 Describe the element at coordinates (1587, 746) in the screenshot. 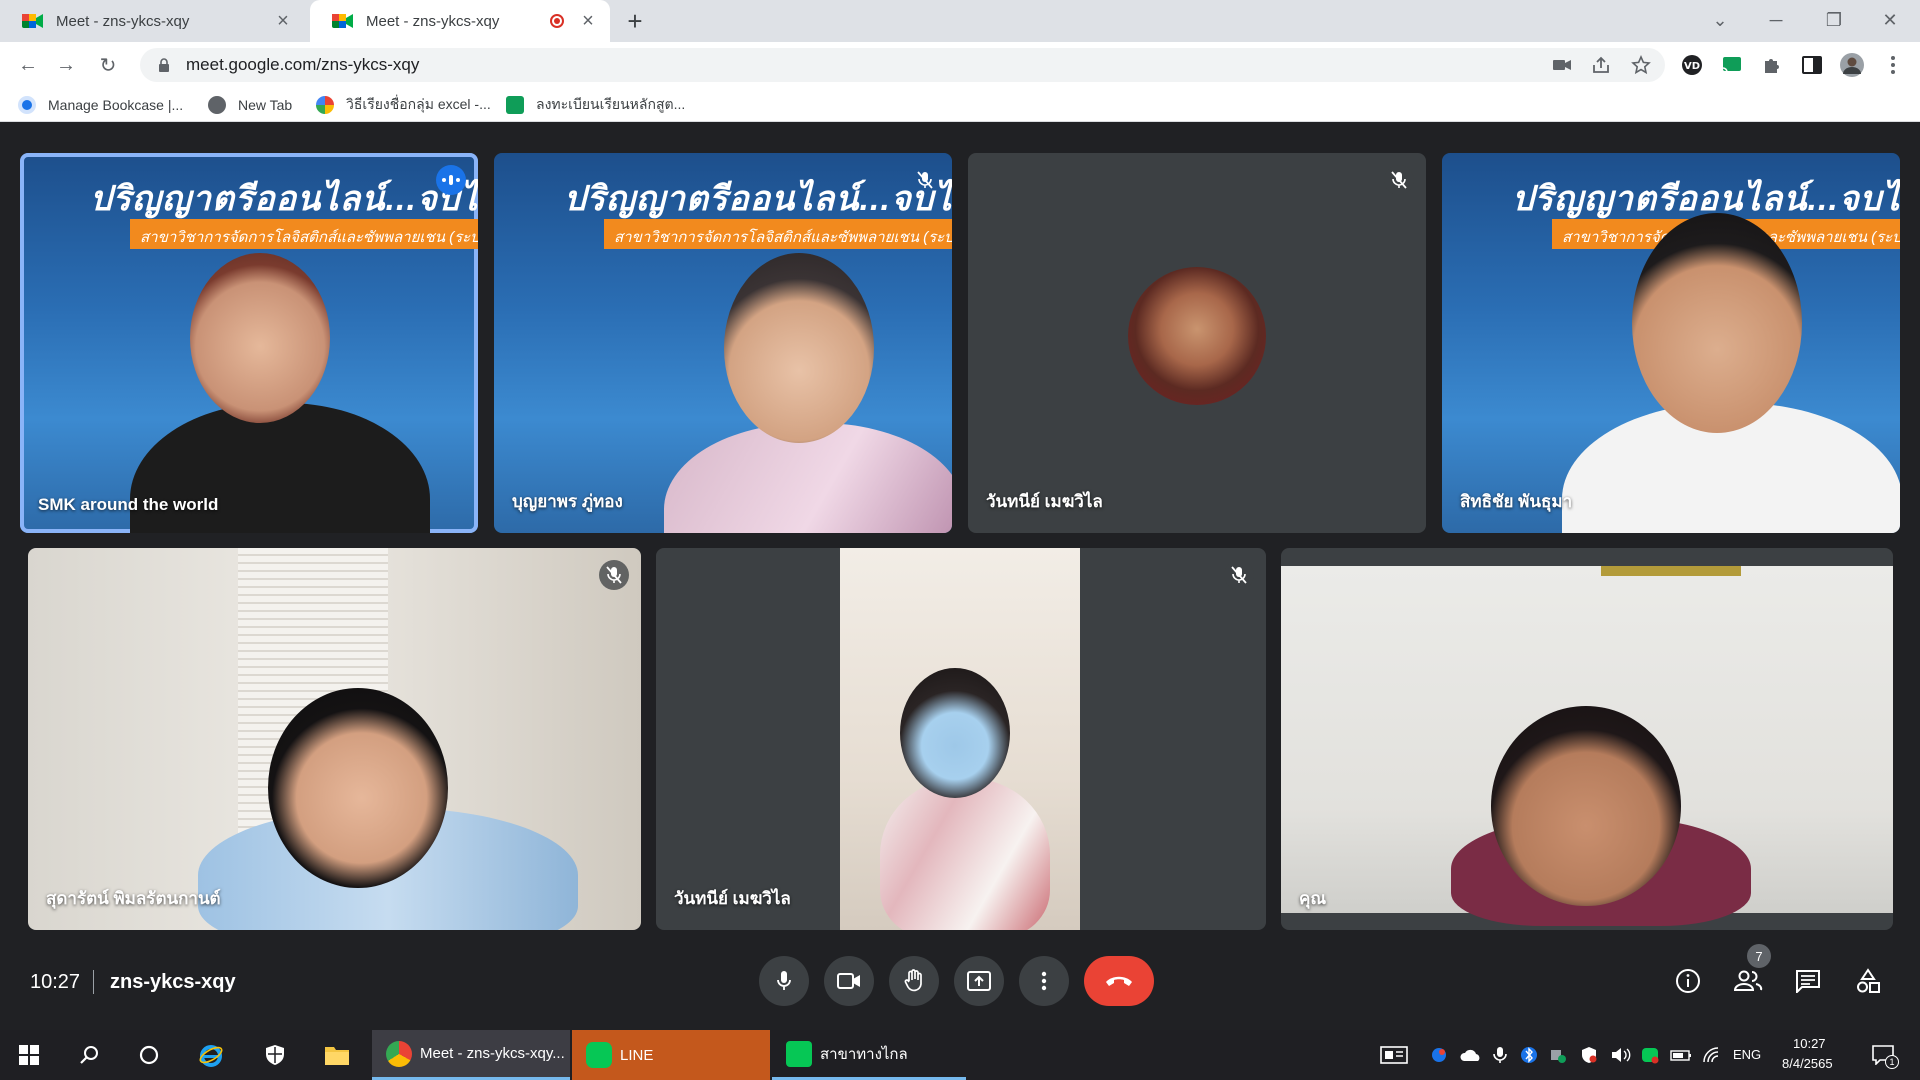

I see `self-video` at that location.